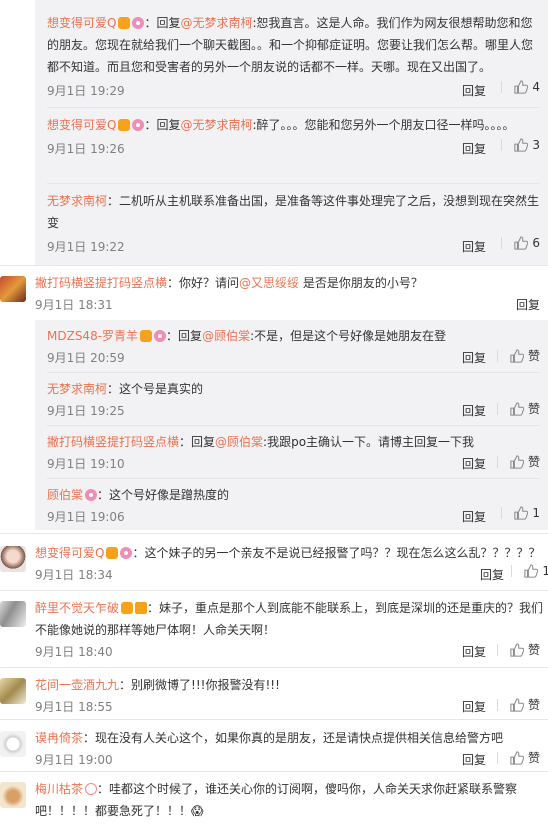 This screenshot has height=825, width=548. Describe the element at coordinates (520, 145) in the screenshot. I see `like-button: 3` at that location.